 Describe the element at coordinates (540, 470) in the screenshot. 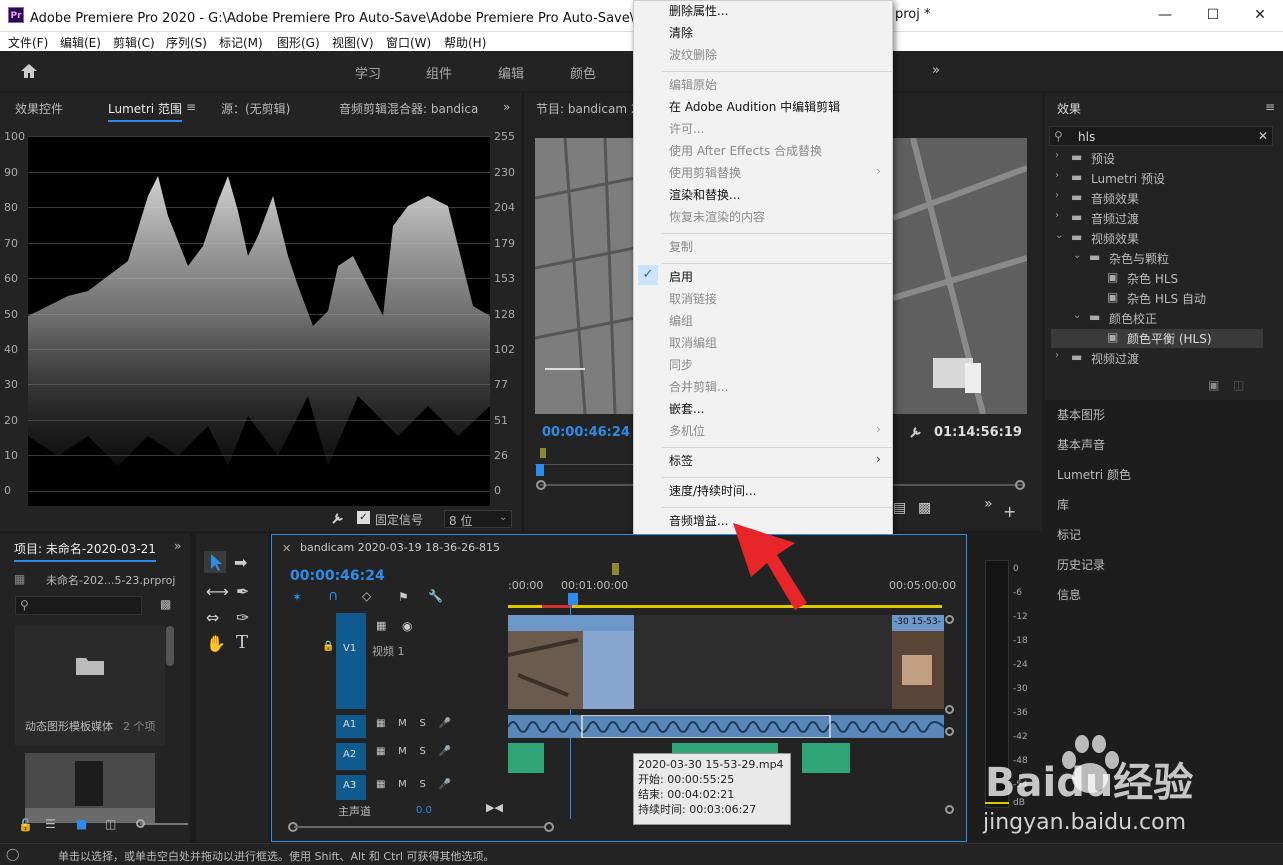

I see `program-playhead` at that location.